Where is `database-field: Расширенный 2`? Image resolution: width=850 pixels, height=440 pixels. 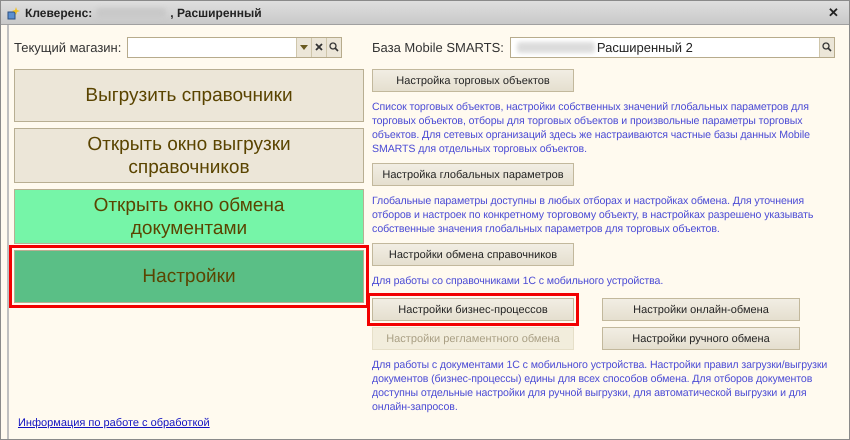 database-field: Расширенный 2 is located at coordinates (672, 47).